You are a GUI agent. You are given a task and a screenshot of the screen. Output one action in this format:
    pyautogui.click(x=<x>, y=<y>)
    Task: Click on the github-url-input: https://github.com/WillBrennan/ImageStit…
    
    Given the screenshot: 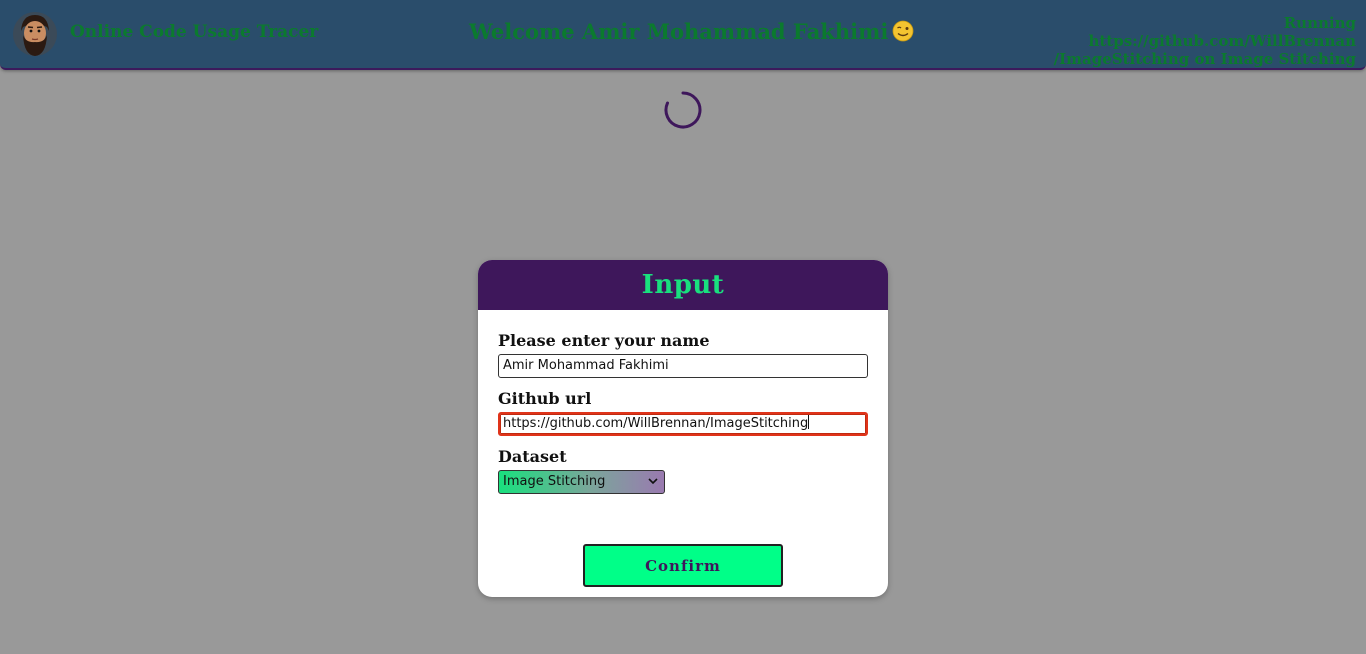 What is the action you would take?
    pyautogui.click(x=683, y=424)
    